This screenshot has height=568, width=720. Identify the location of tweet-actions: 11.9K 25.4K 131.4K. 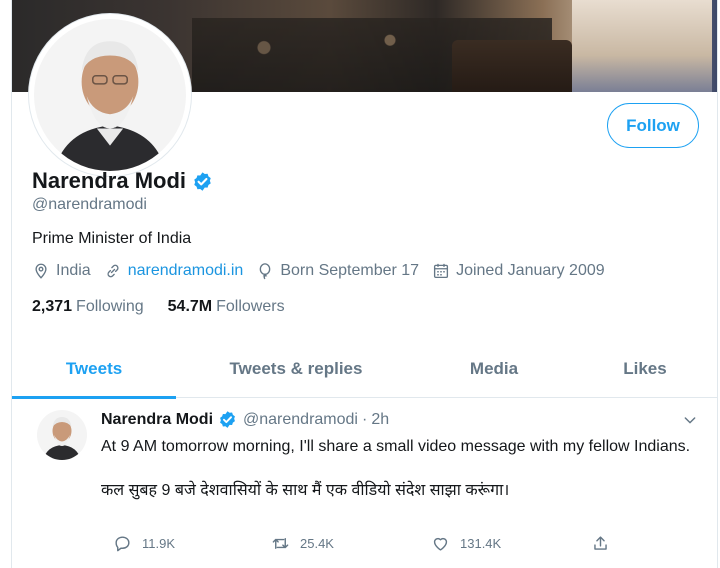
(361, 546).